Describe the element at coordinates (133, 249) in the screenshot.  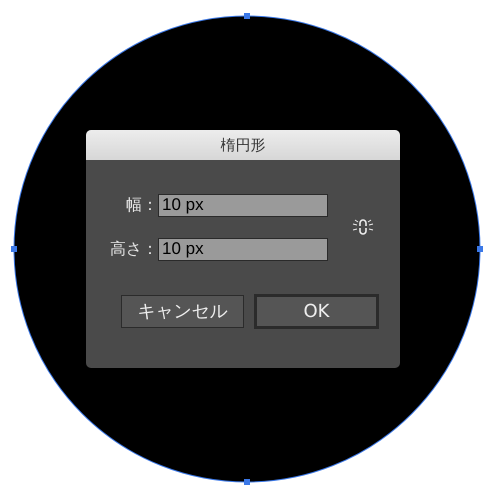
I see `field-label: 高さ：` at that location.